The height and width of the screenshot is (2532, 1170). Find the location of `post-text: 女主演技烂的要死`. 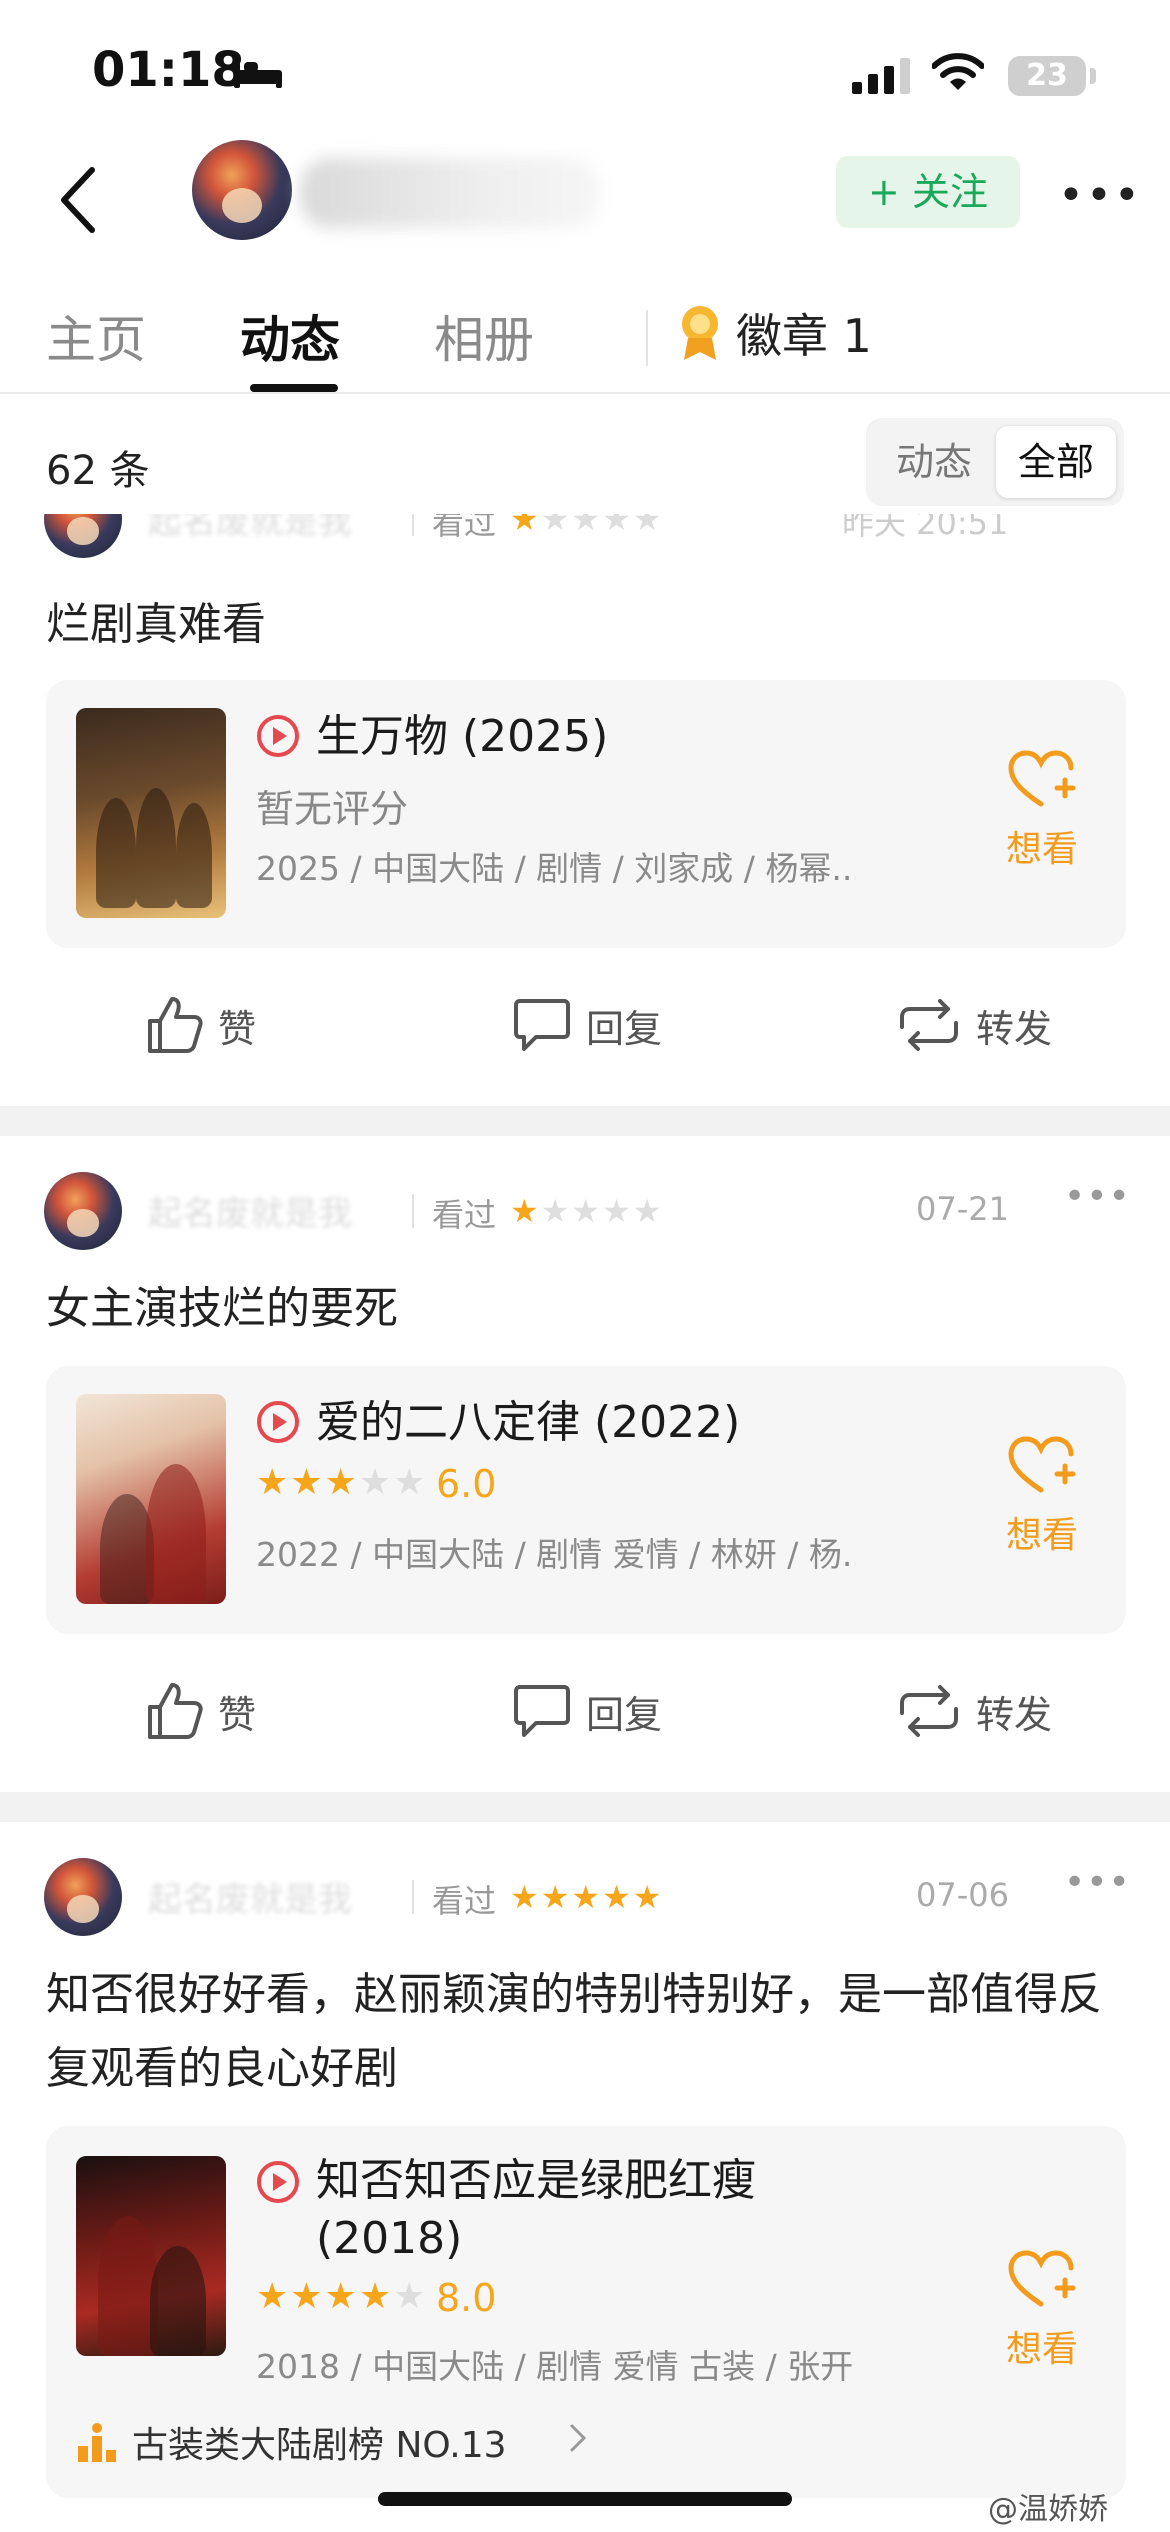

post-text: 女主演技烂的要死 is located at coordinates (222, 1308).